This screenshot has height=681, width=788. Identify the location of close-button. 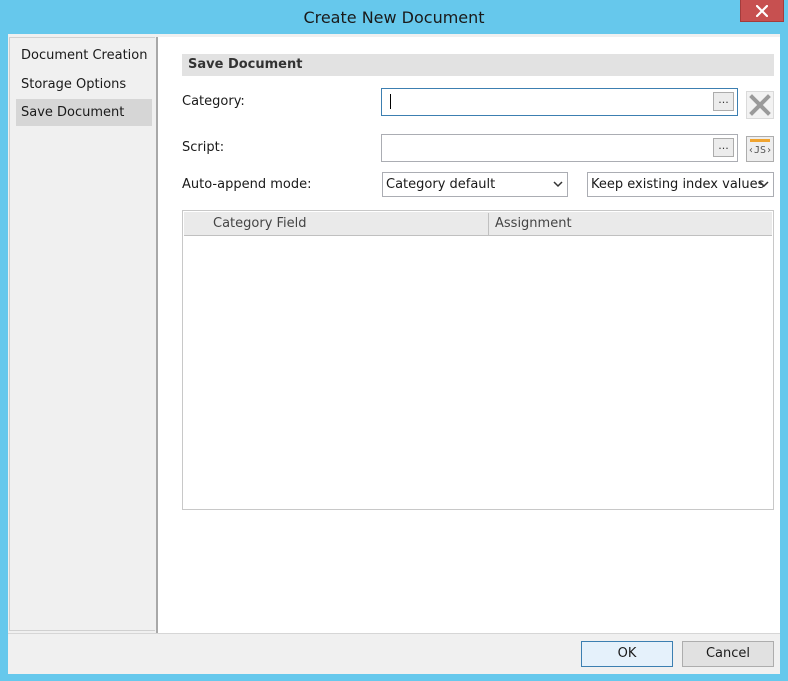
(762, 11).